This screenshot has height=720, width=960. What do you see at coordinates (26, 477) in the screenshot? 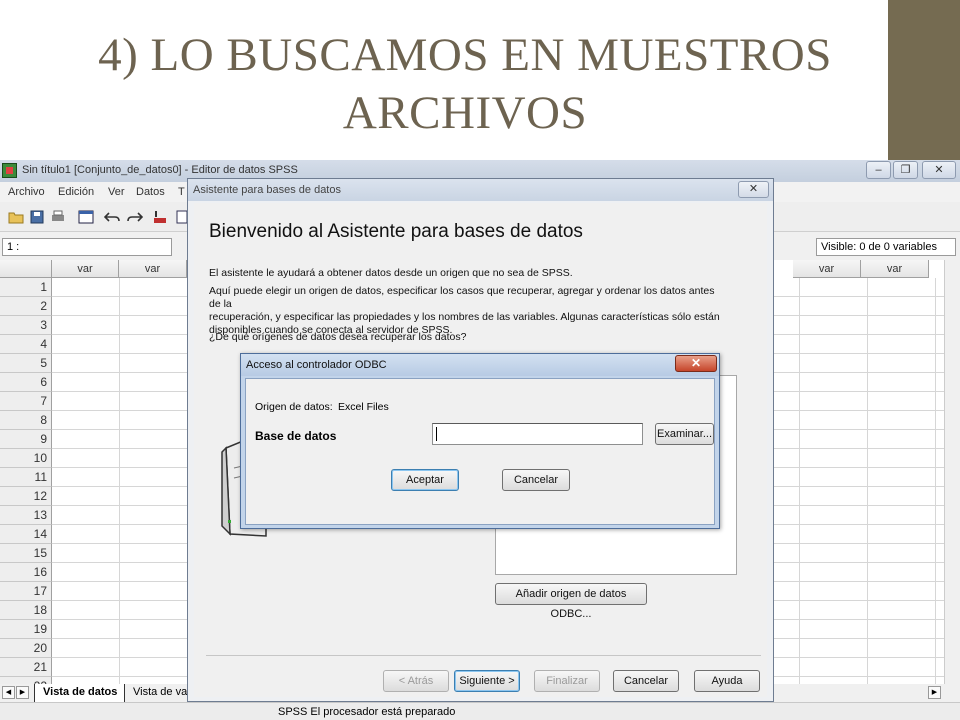
I see `row-number: 11` at bounding box center [26, 477].